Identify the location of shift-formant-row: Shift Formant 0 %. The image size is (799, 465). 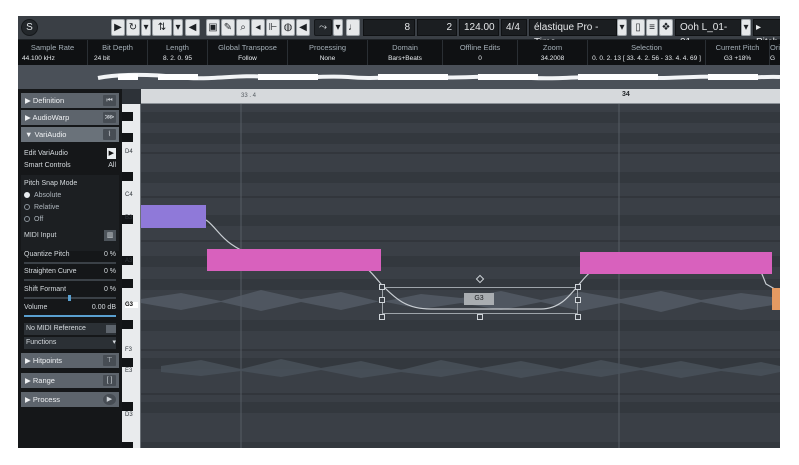
(70, 289).